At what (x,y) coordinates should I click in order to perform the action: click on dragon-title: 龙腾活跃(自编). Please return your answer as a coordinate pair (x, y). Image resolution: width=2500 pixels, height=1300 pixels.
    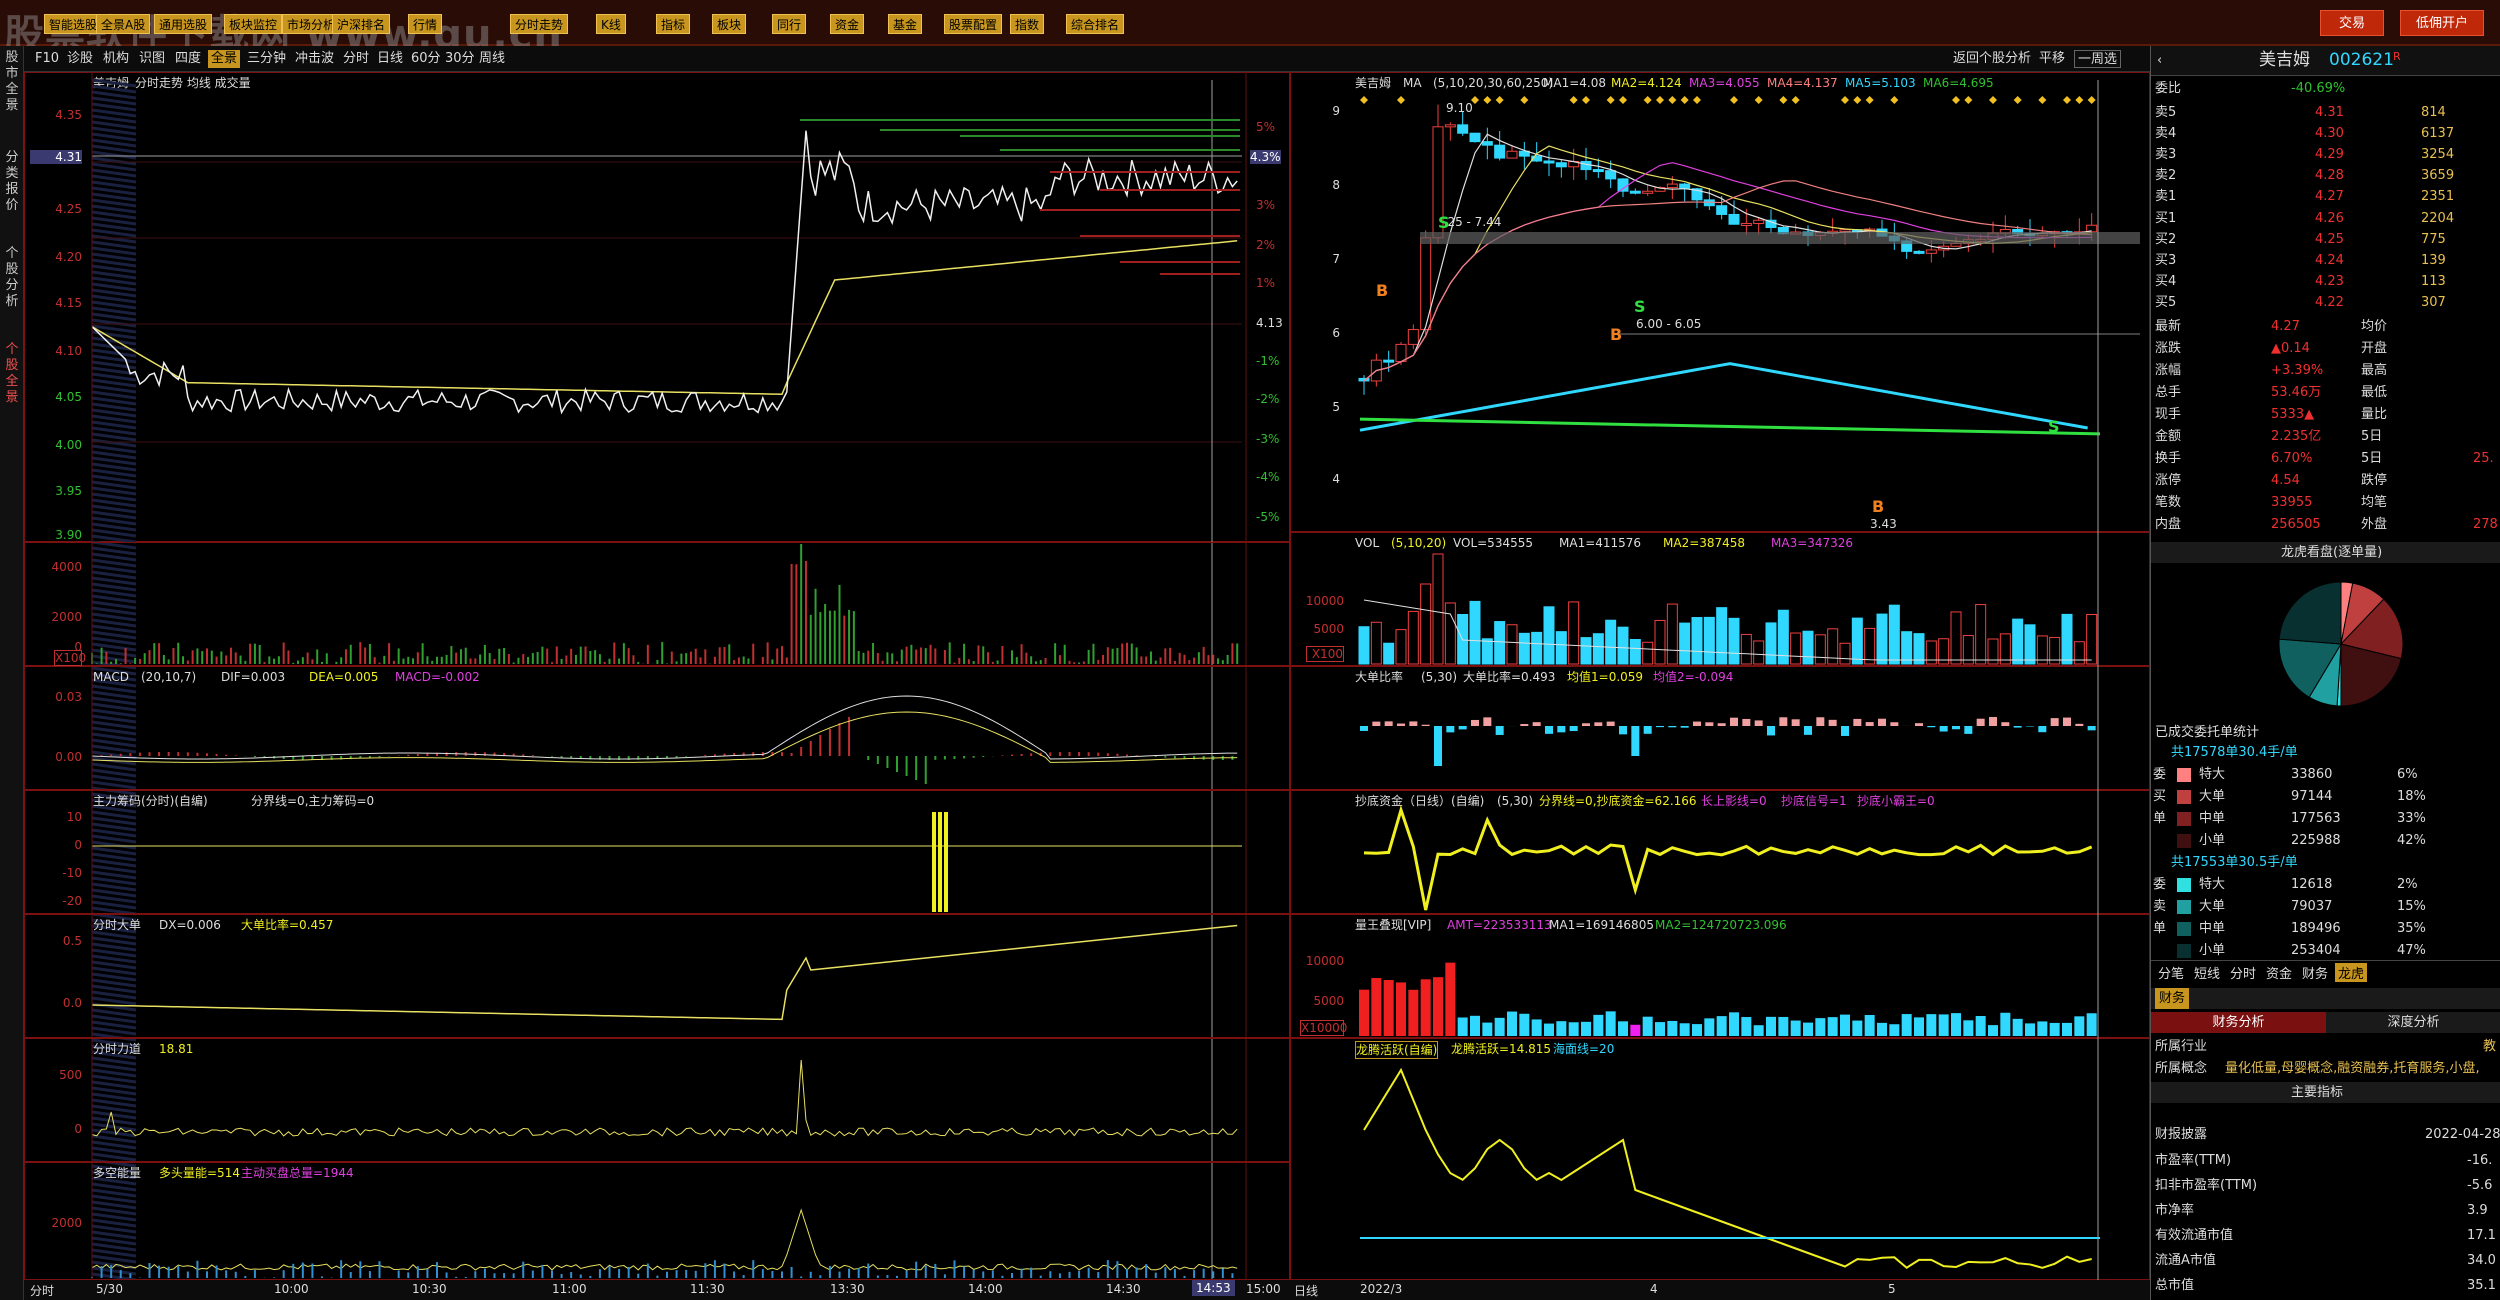
    Looking at the image, I should click on (1397, 1050).